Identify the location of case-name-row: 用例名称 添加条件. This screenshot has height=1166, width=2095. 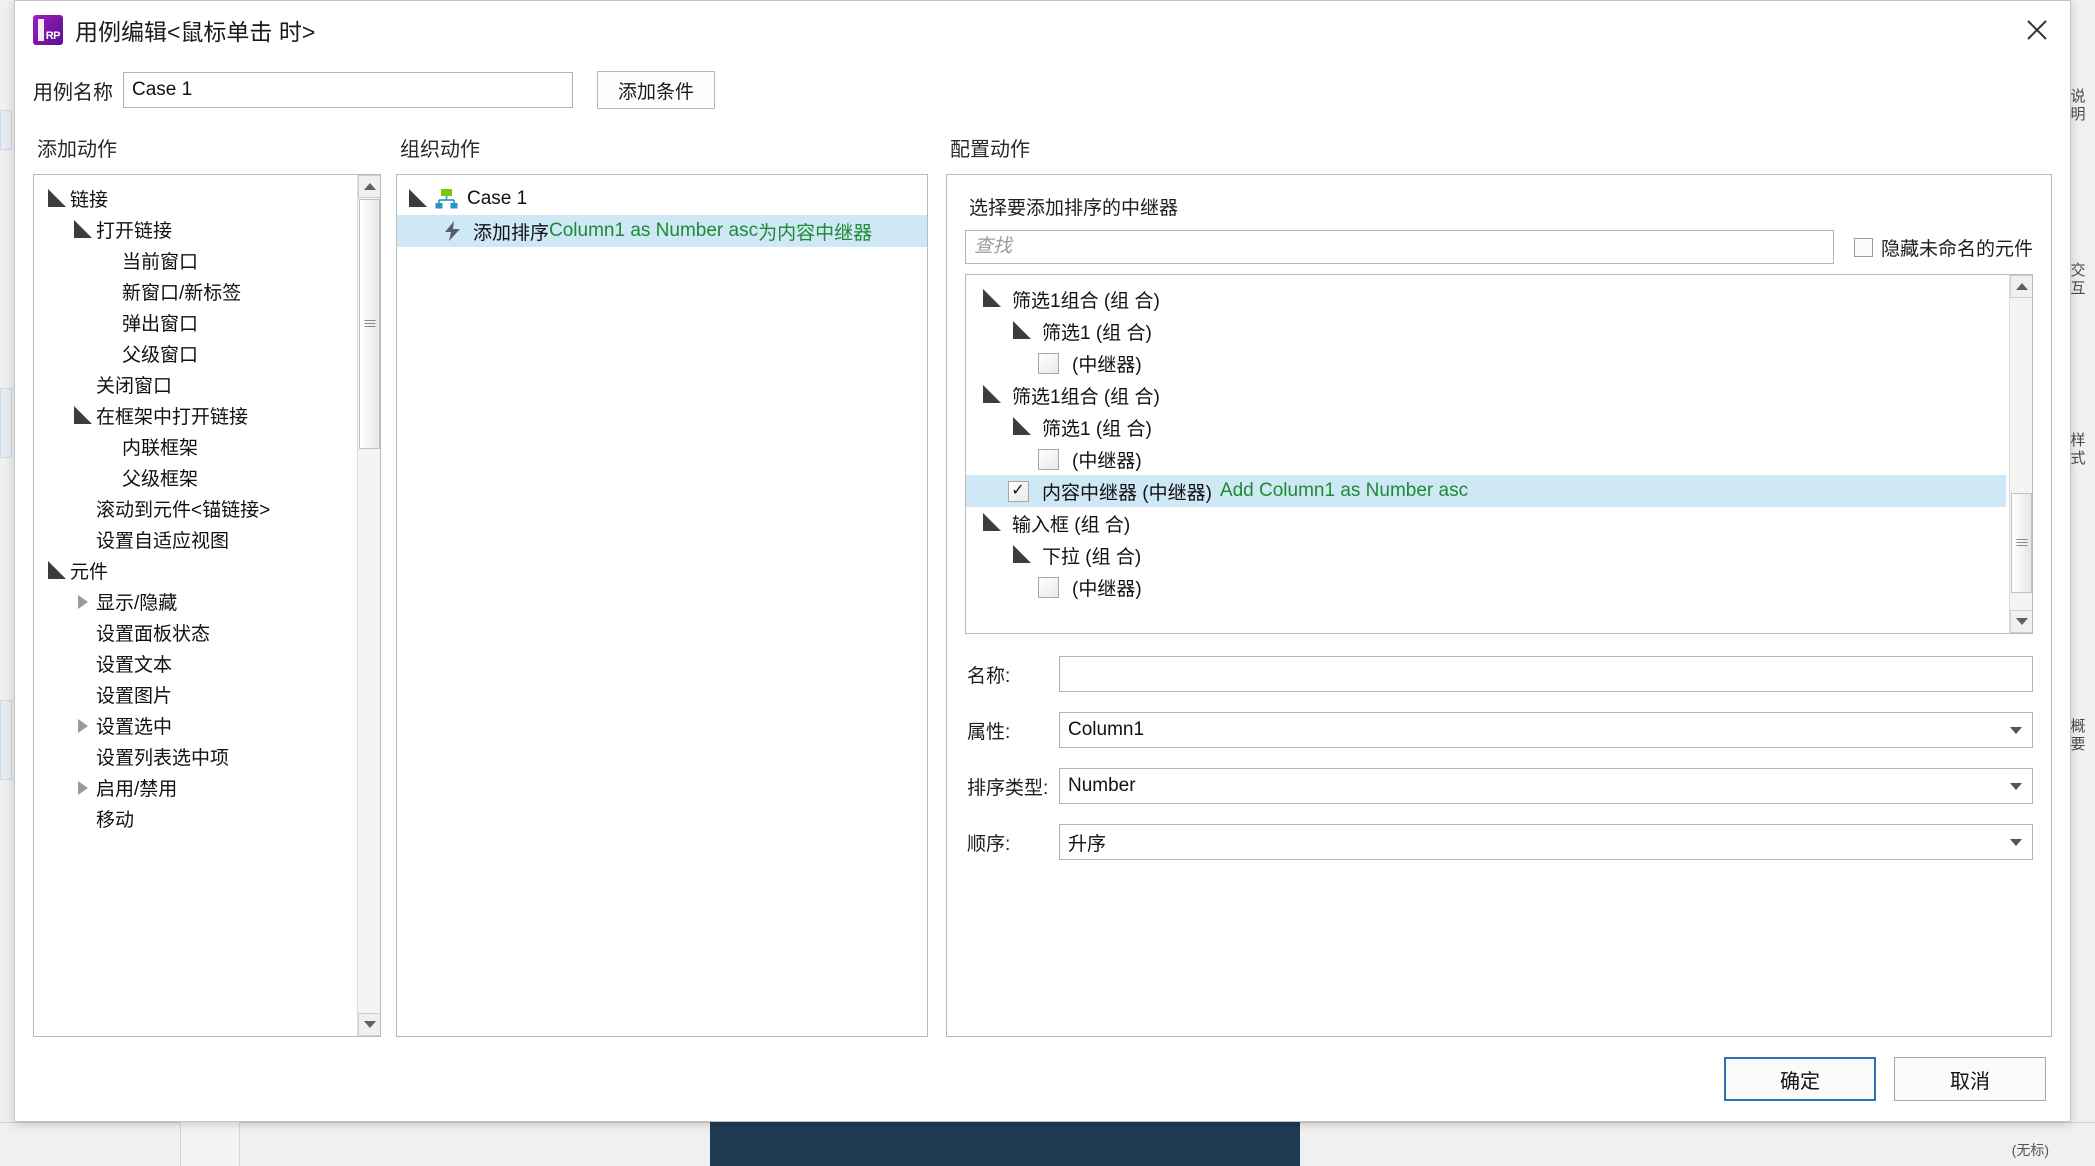
(1042, 90).